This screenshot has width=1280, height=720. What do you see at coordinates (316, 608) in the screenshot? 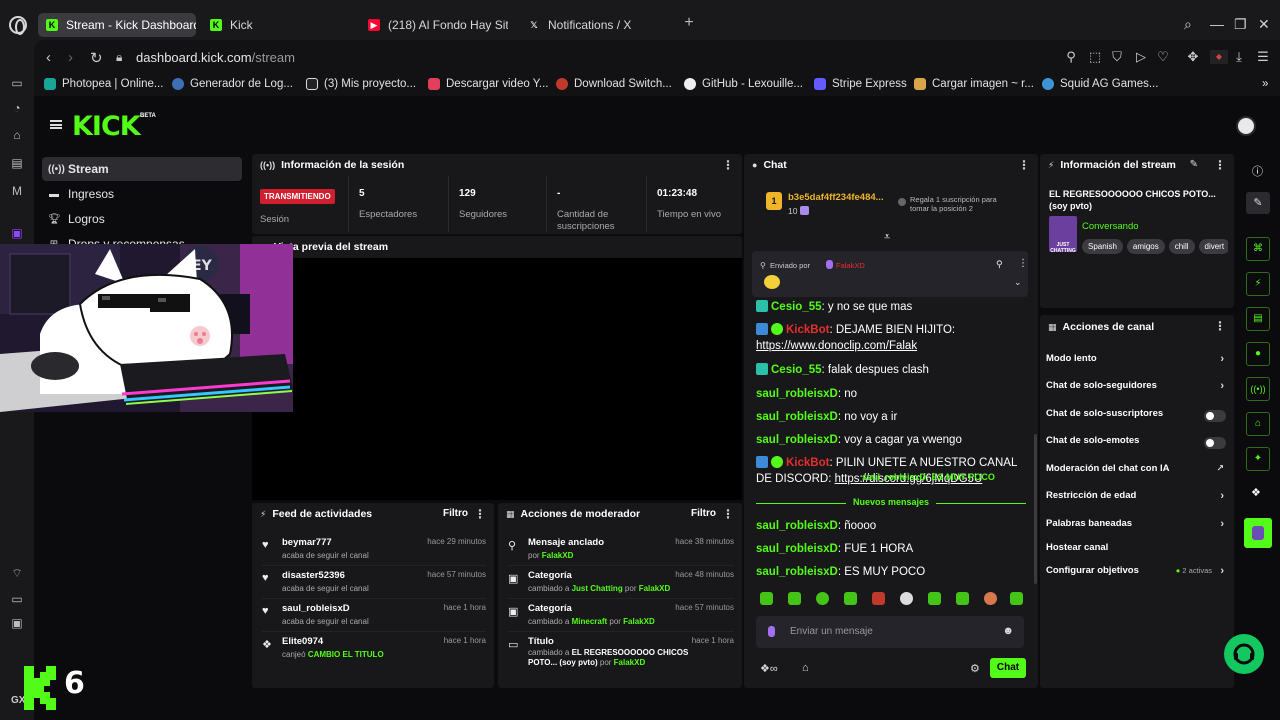
I see `feed-user: saul_robleisxD` at bounding box center [316, 608].